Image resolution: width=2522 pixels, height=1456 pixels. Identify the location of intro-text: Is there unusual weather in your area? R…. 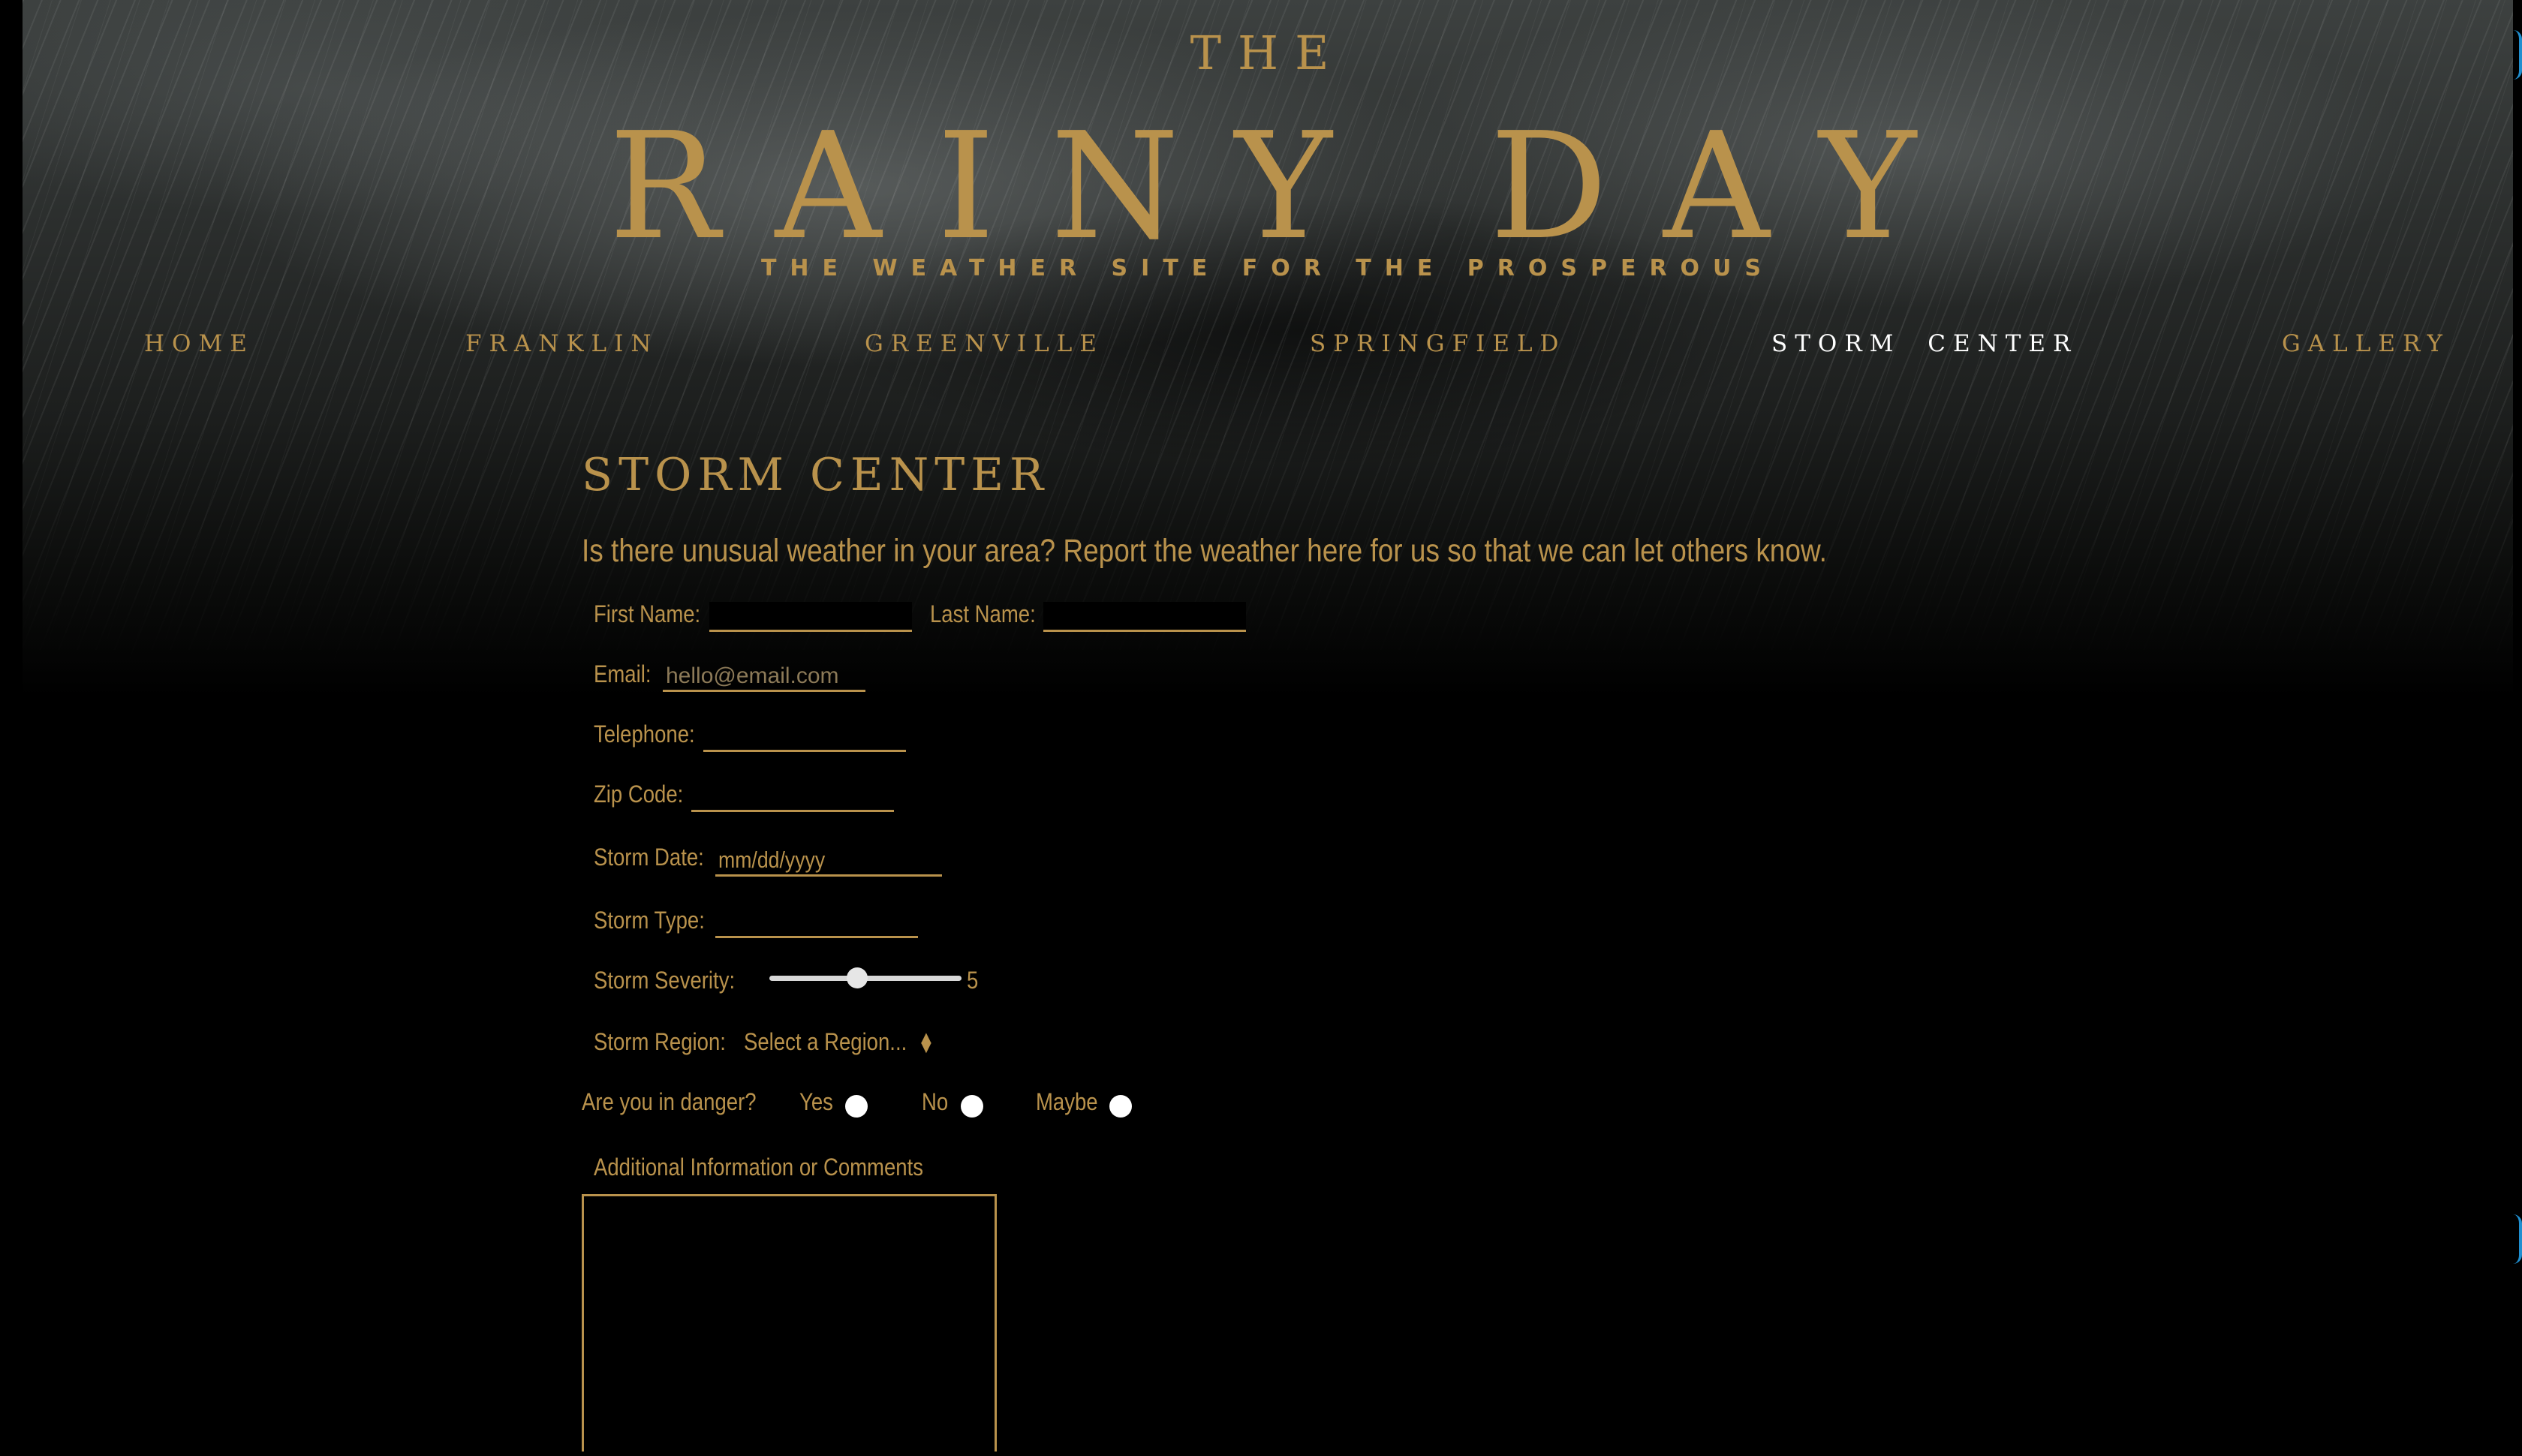
(1204, 551).